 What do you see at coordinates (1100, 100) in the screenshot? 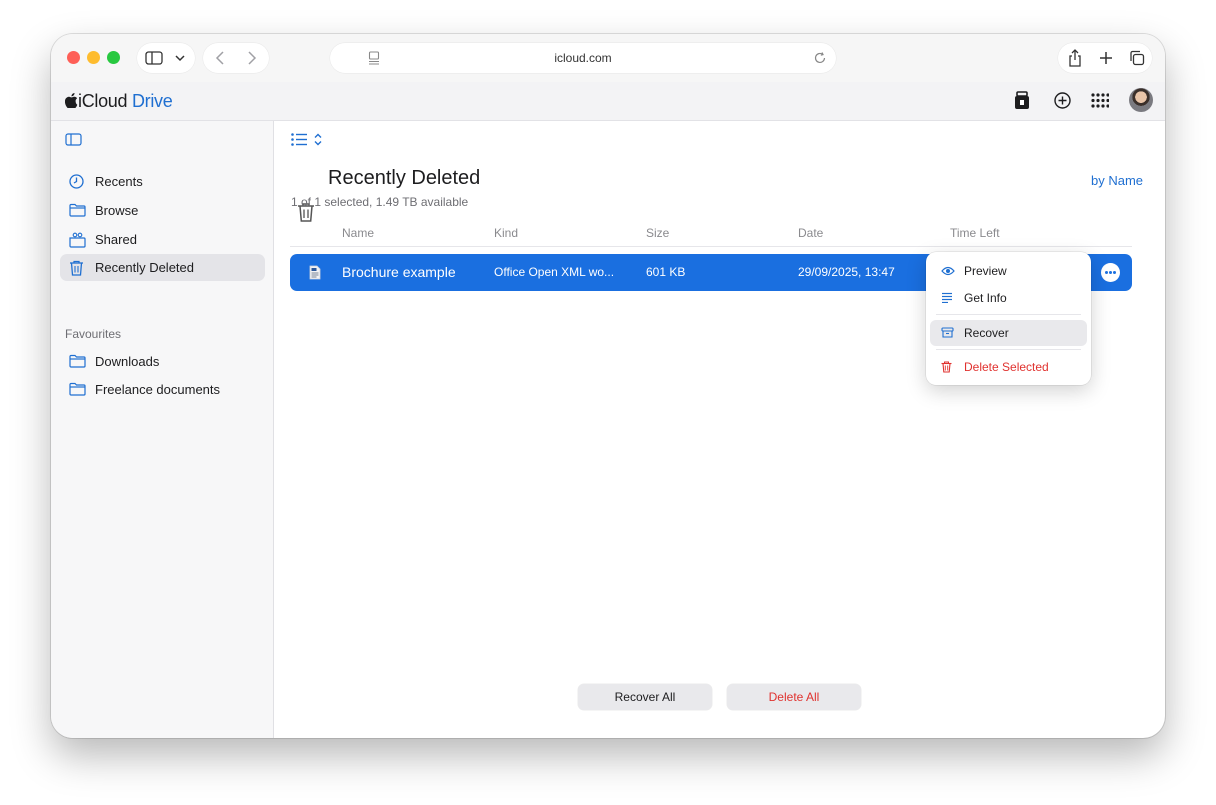
I see `app-grid-icon` at bounding box center [1100, 100].